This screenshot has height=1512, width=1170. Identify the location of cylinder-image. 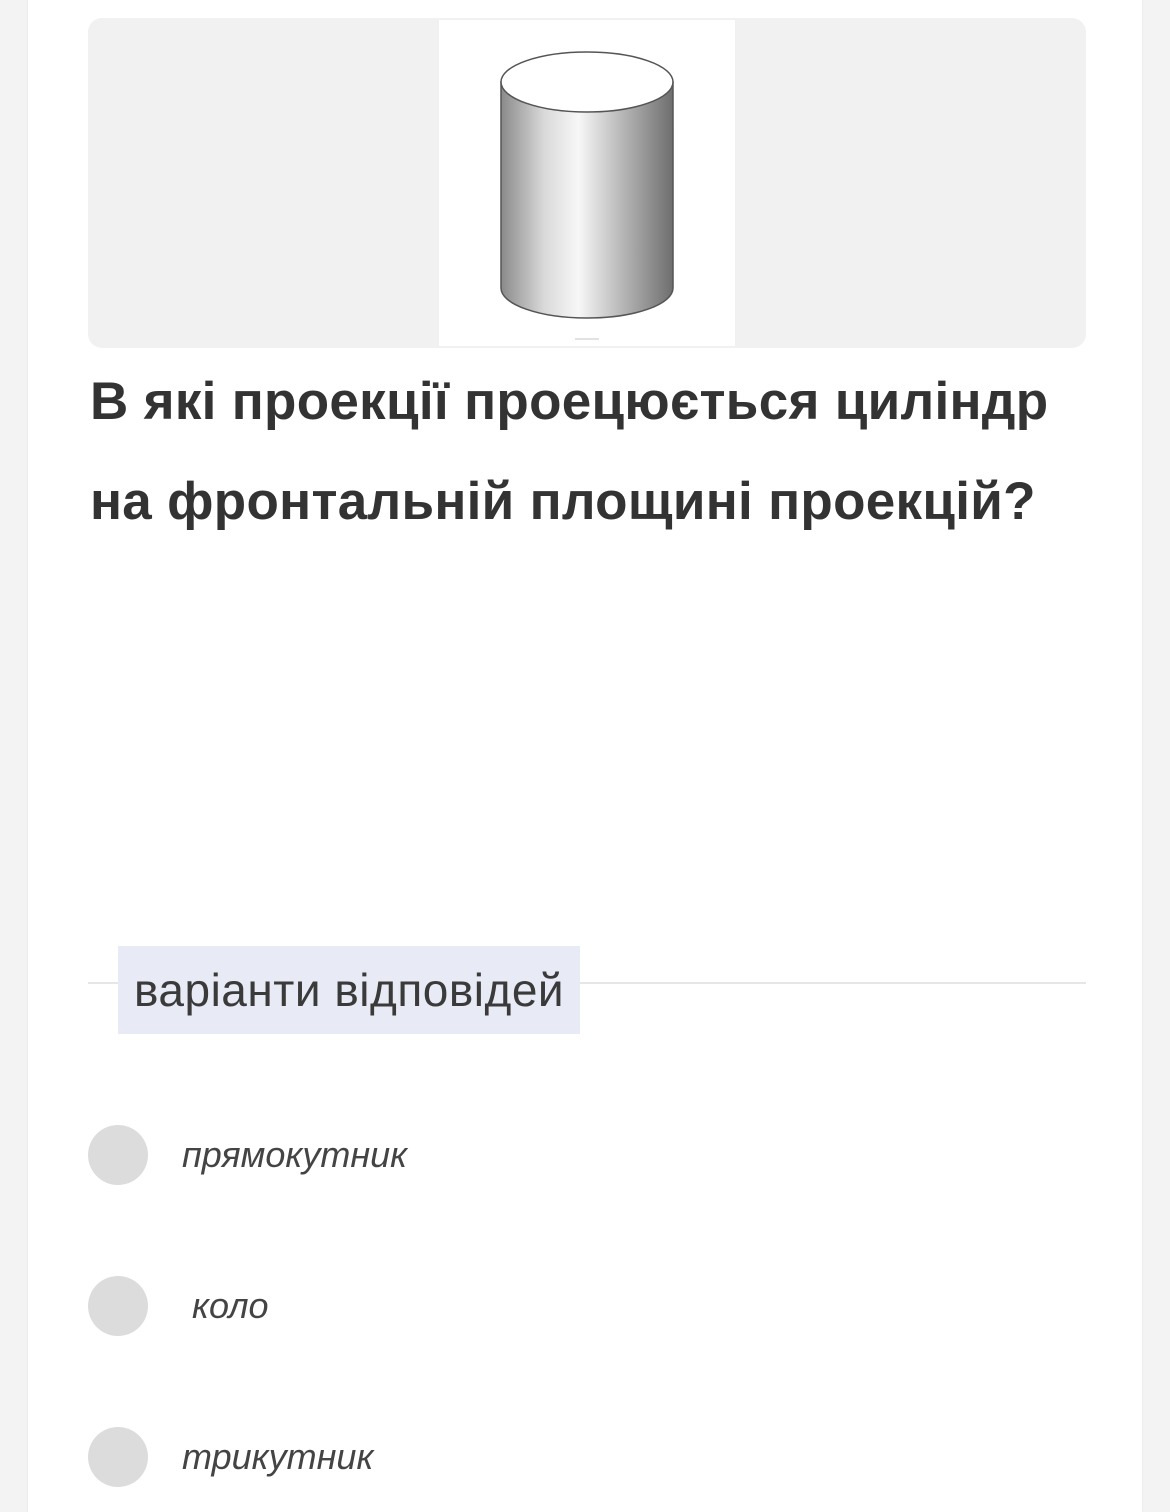
(587, 183).